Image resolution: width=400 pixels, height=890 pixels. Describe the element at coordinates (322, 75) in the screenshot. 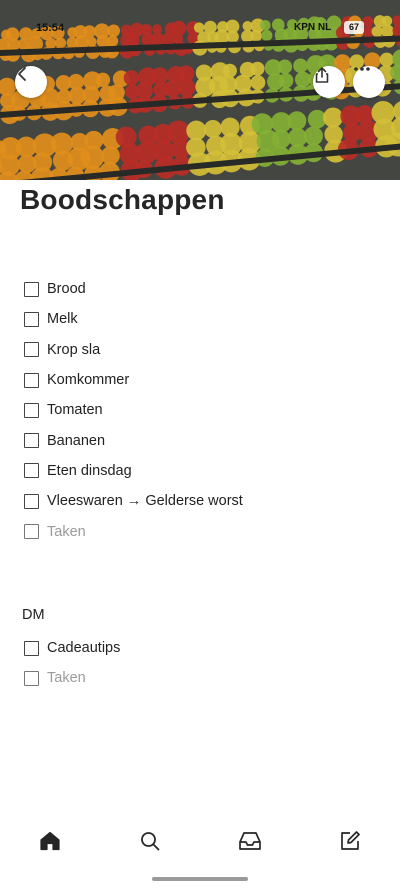

I see `share-icon` at that location.